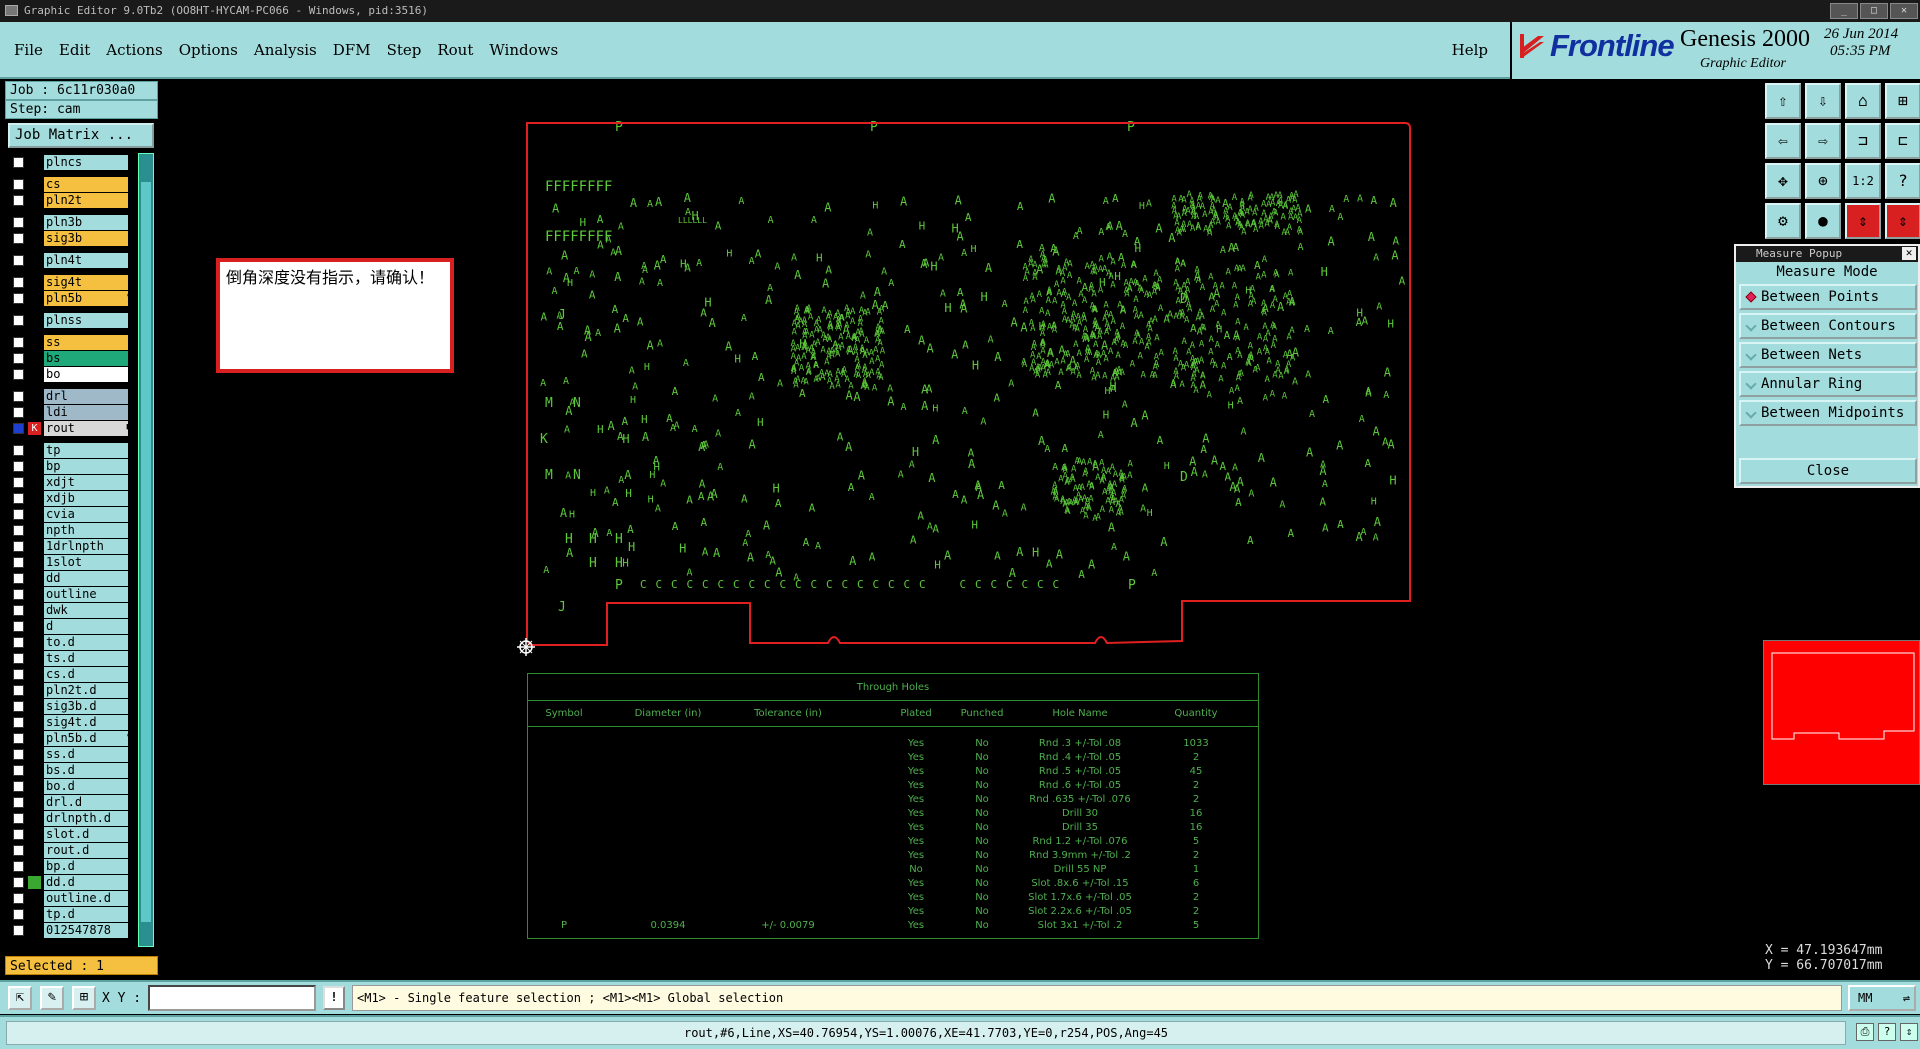 This screenshot has height=1049, width=1920. What do you see at coordinates (71, 834) in the screenshot?
I see `layer-row-slot.d: slot.d` at bounding box center [71, 834].